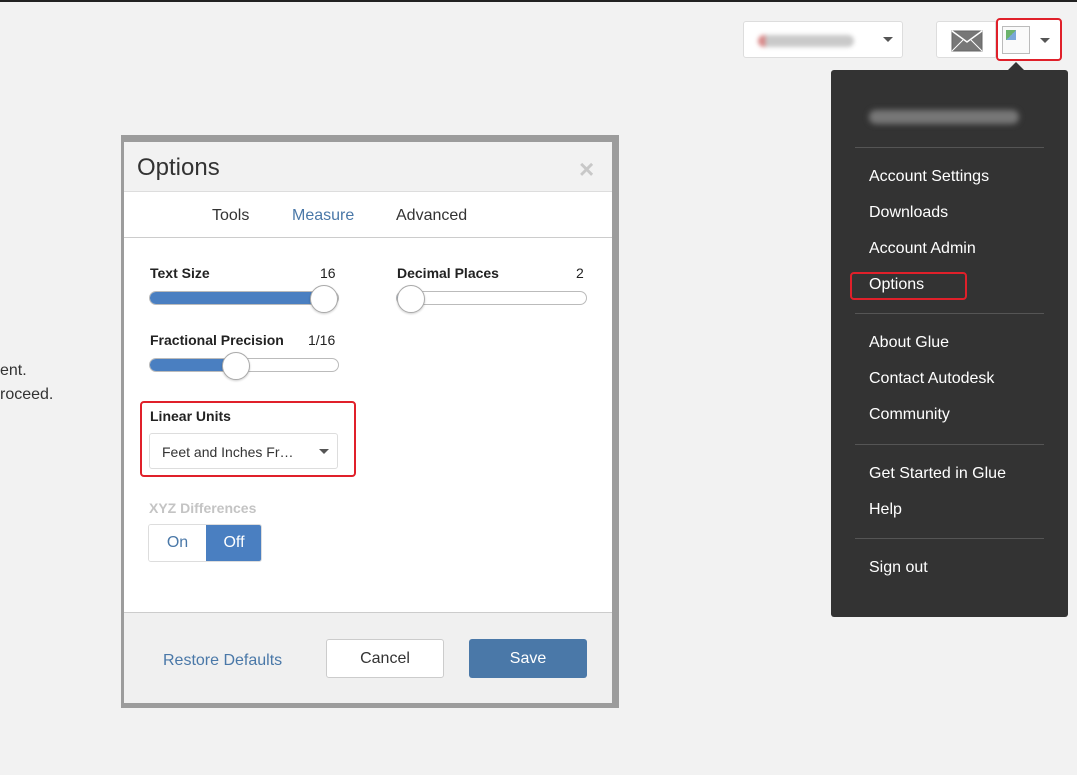 This screenshot has height=775, width=1077. I want to click on xyz-off-button: Off, so click(233, 543).